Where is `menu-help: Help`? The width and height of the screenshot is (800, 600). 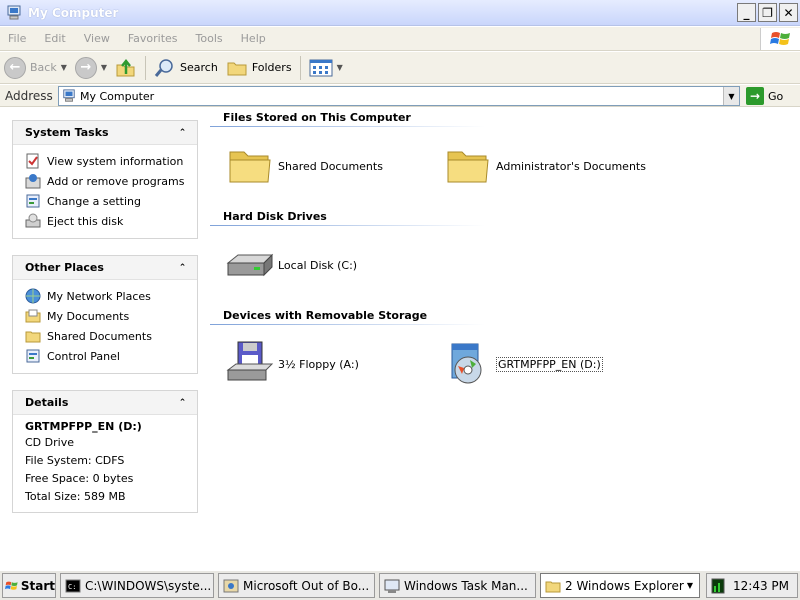 menu-help: Help is located at coordinates (253, 38).